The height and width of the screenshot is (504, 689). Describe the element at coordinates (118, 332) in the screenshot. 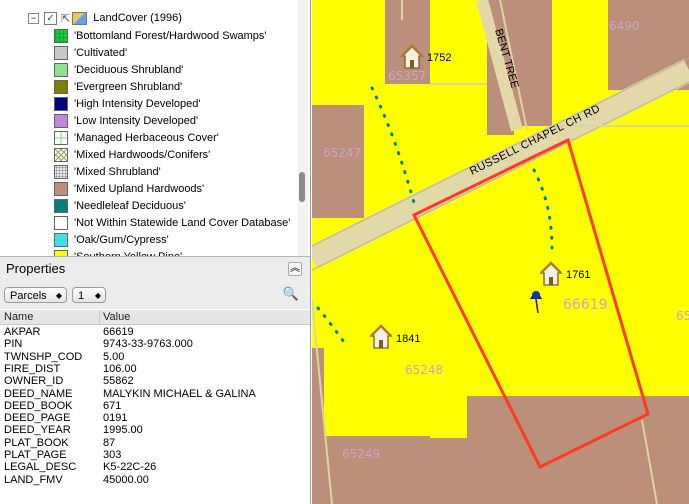

I see `attribute-value: 66619` at that location.